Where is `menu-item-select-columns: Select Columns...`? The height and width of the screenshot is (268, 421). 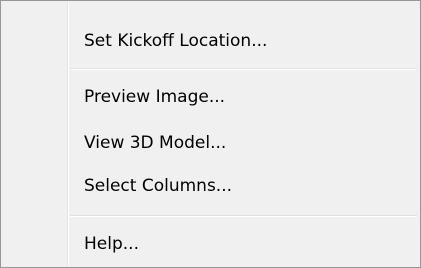
menu-item-select-columns: Select Columns... is located at coordinates (210, 186).